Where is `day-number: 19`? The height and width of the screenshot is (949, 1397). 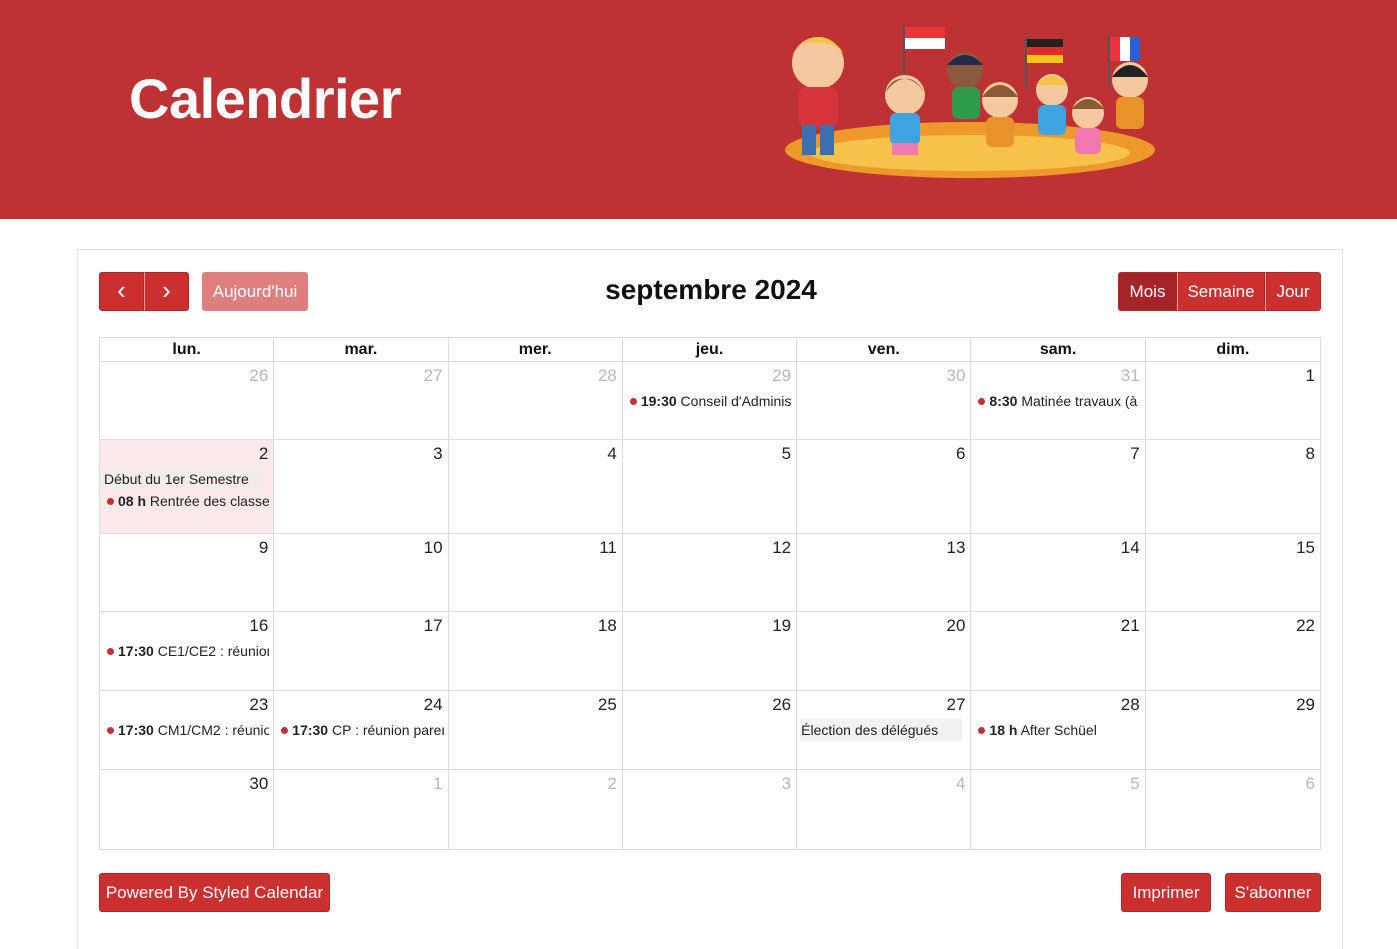
day-number: 19 is located at coordinates (709, 628).